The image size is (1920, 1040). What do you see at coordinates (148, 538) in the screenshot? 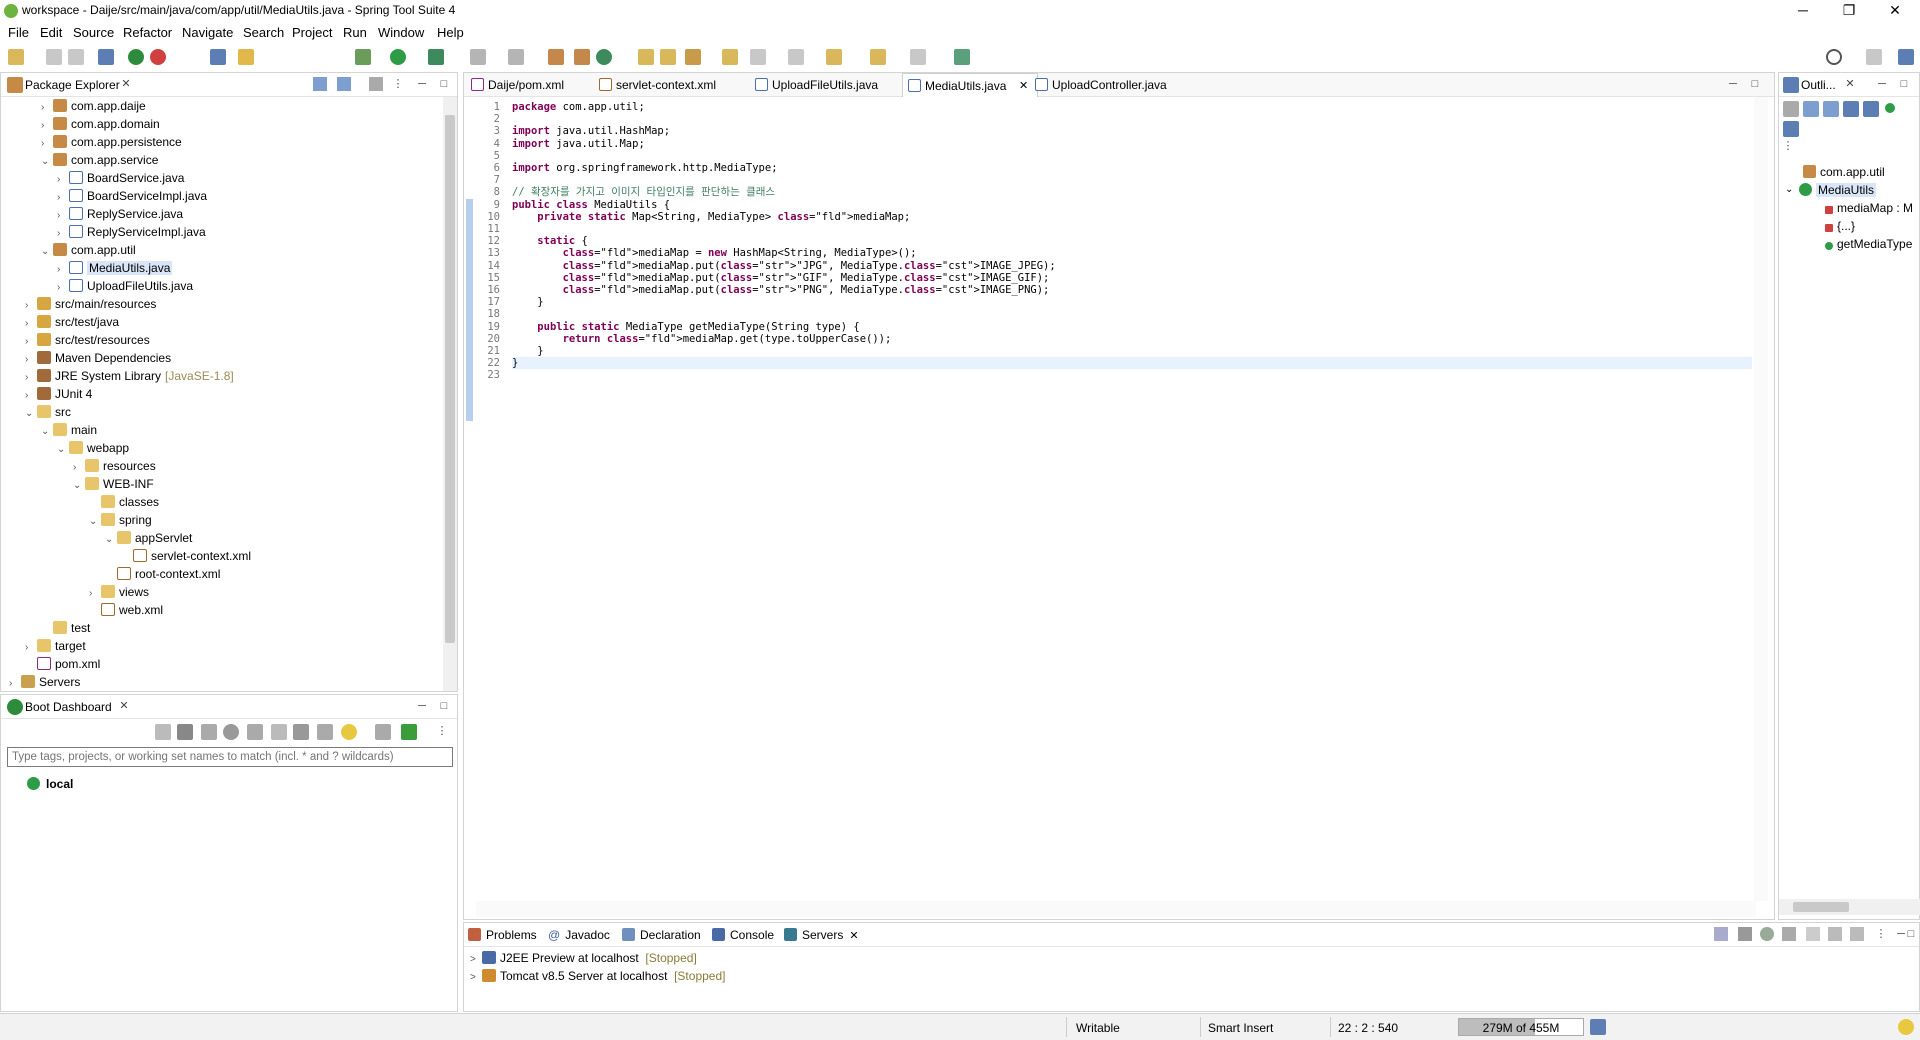
I see `tree-item: ⌄ appServlet` at bounding box center [148, 538].